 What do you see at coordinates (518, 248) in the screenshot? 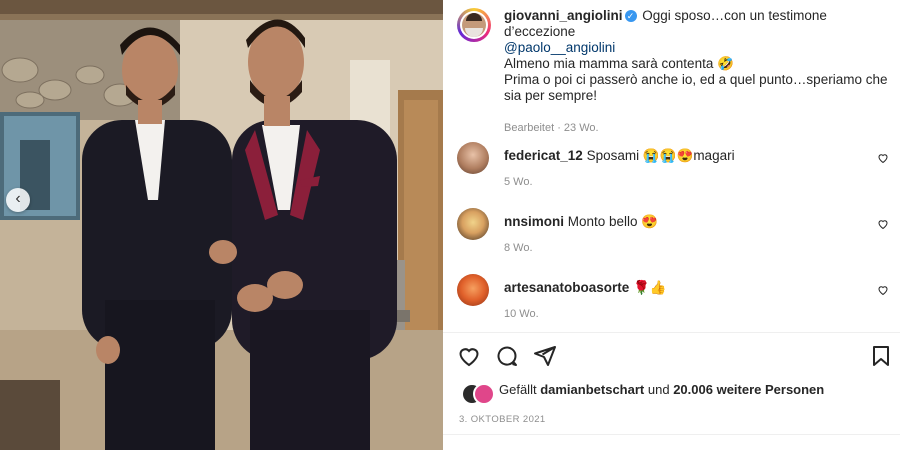
I see `comment-time: 8 Wo.` at bounding box center [518, 248].